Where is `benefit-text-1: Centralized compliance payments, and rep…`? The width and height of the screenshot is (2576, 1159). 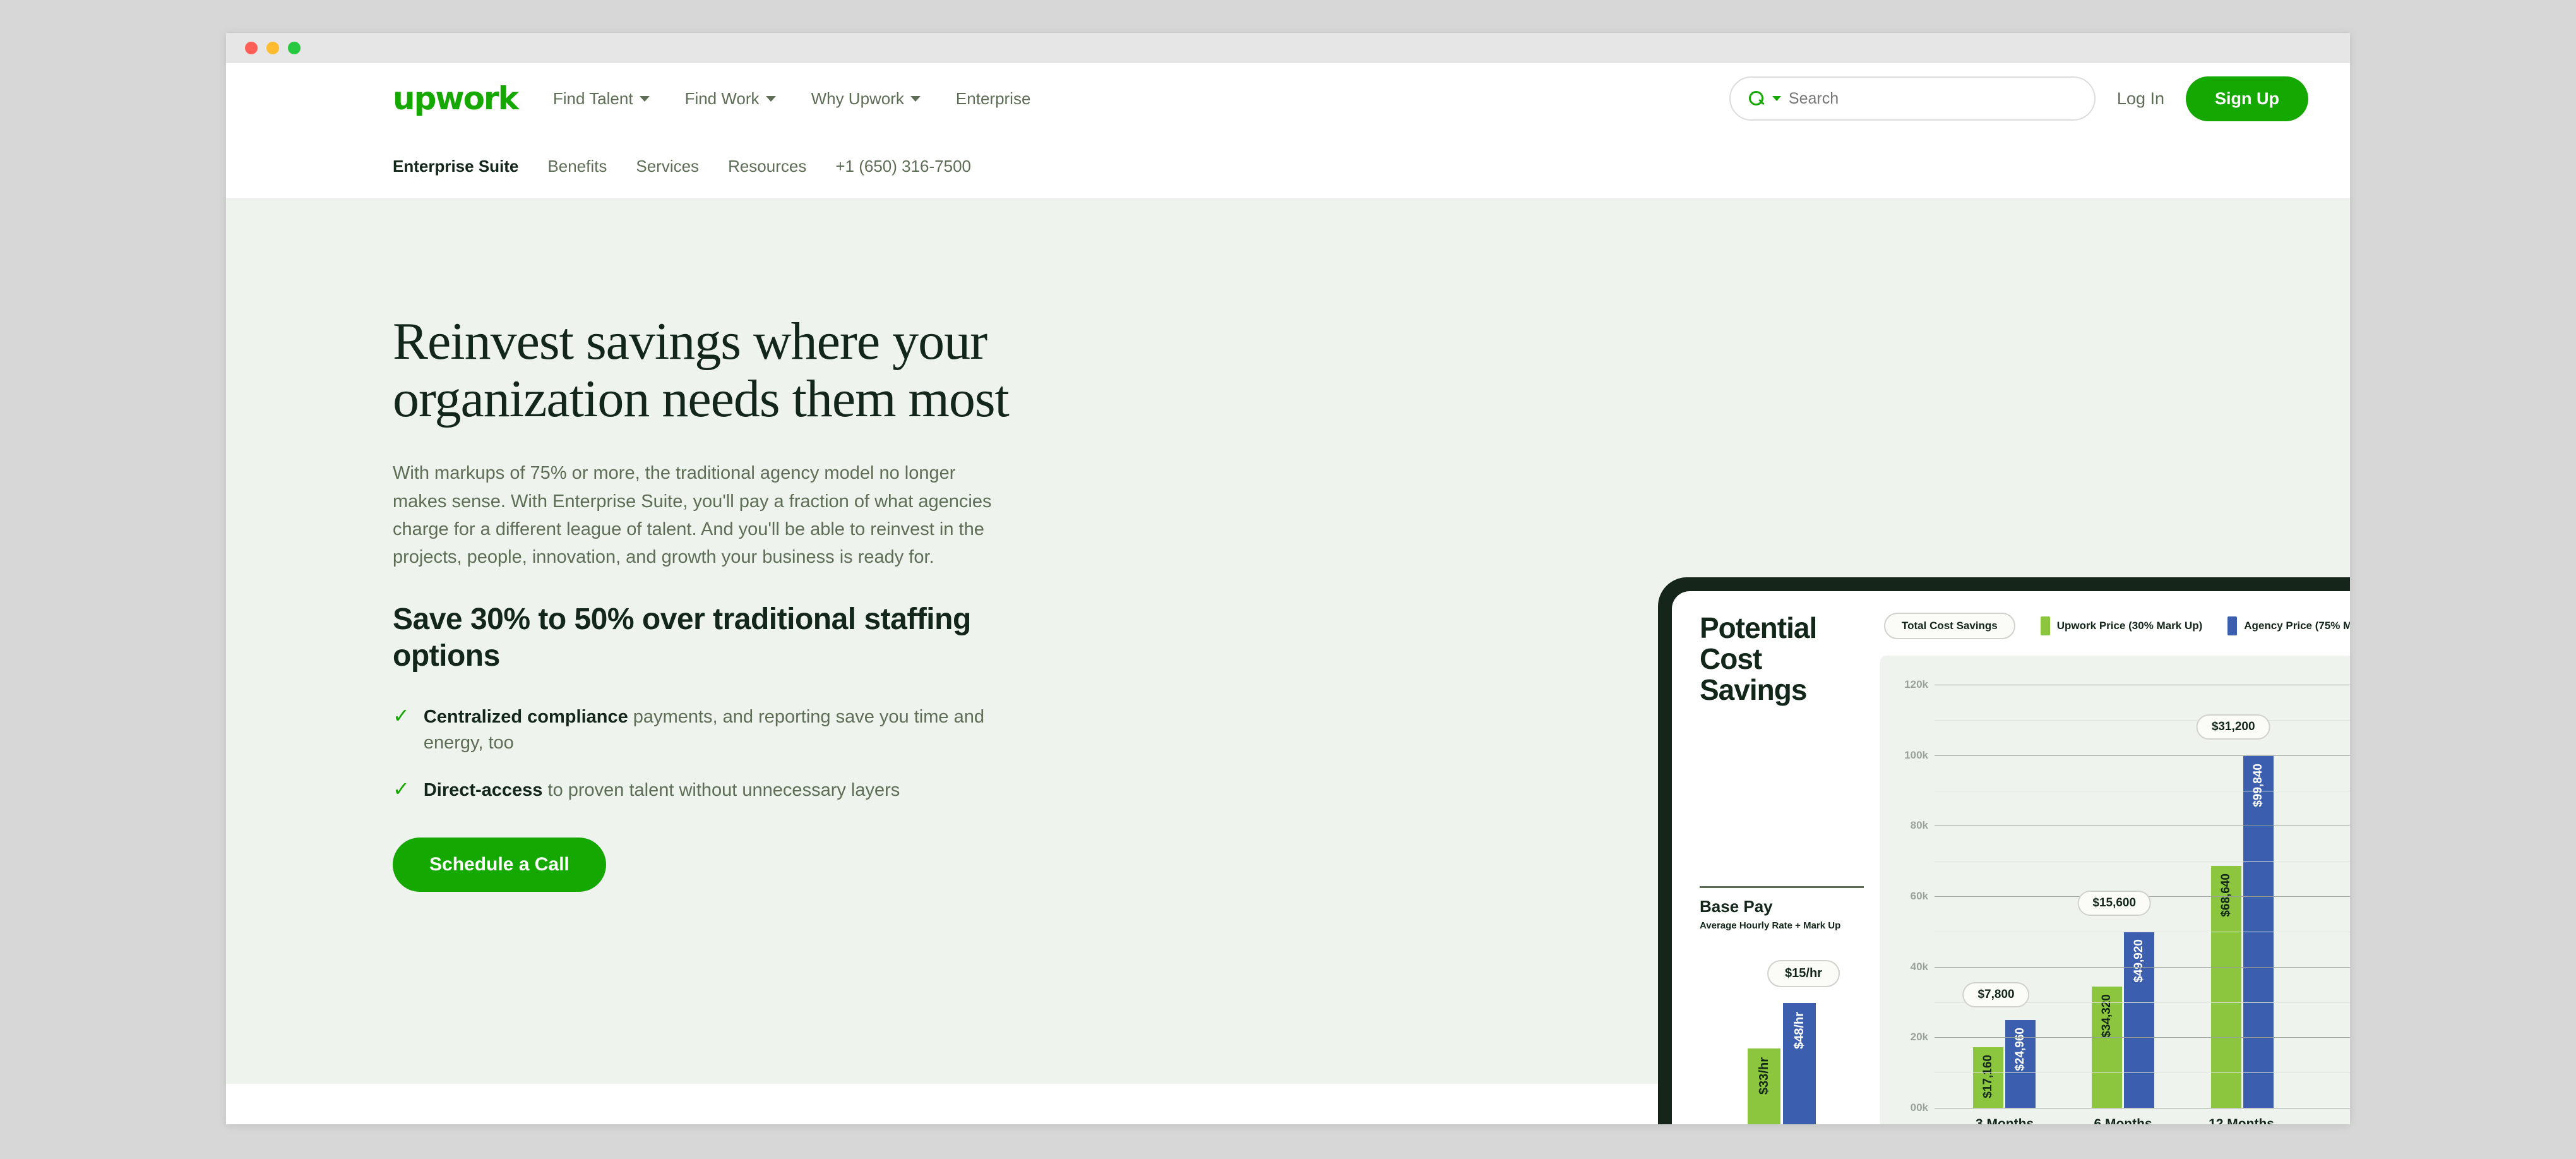
benefit-text-1: Centralized compliance payments, and rep… is located at coordinates (716, 730).